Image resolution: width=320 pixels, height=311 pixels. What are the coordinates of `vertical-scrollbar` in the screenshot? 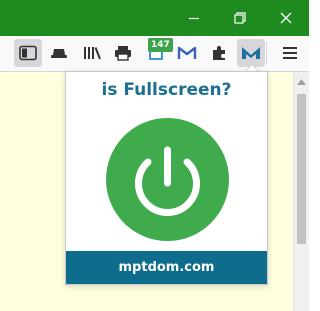 It's located at (301, 191).